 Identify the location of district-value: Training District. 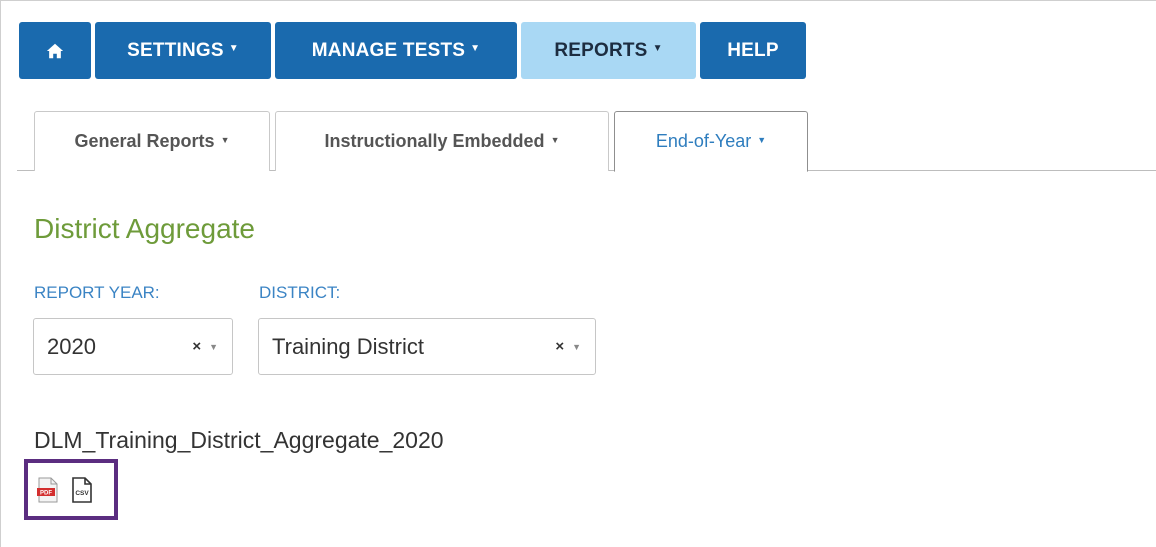
(348, 346).